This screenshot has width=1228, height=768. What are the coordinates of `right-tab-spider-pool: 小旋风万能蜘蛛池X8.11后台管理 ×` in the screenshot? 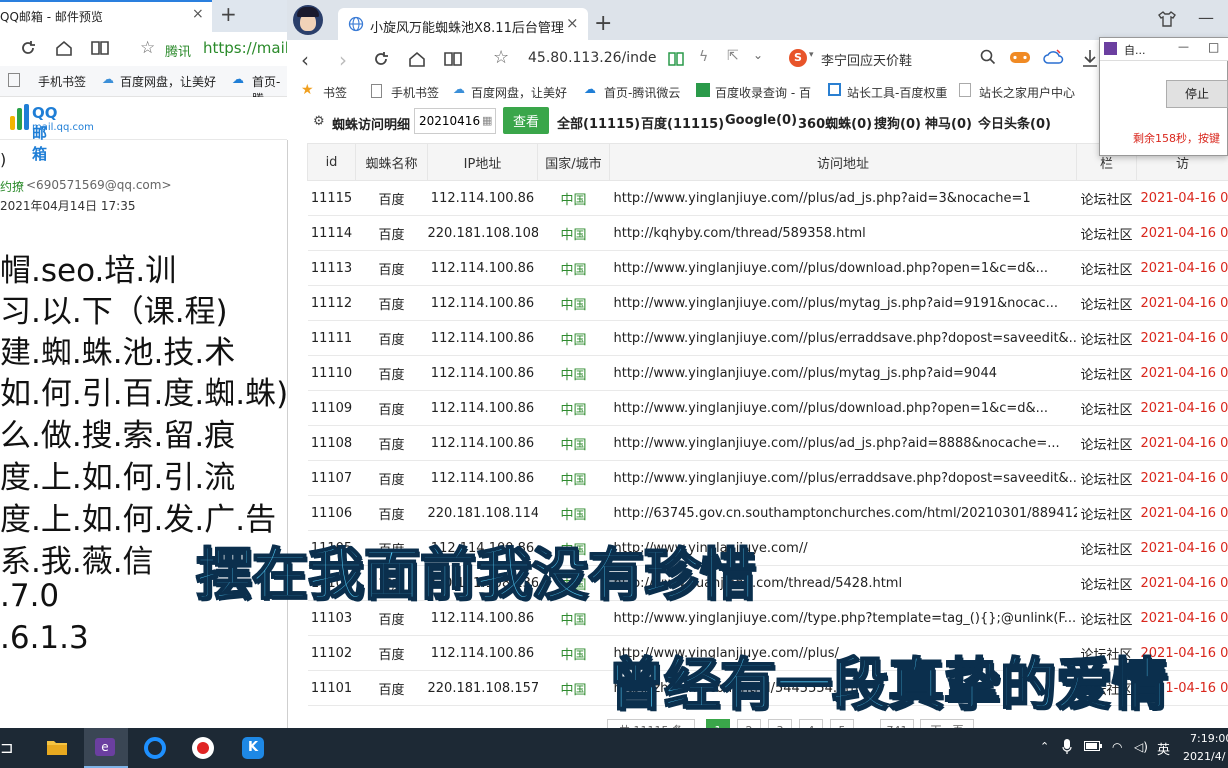 It's located at (463, 24).